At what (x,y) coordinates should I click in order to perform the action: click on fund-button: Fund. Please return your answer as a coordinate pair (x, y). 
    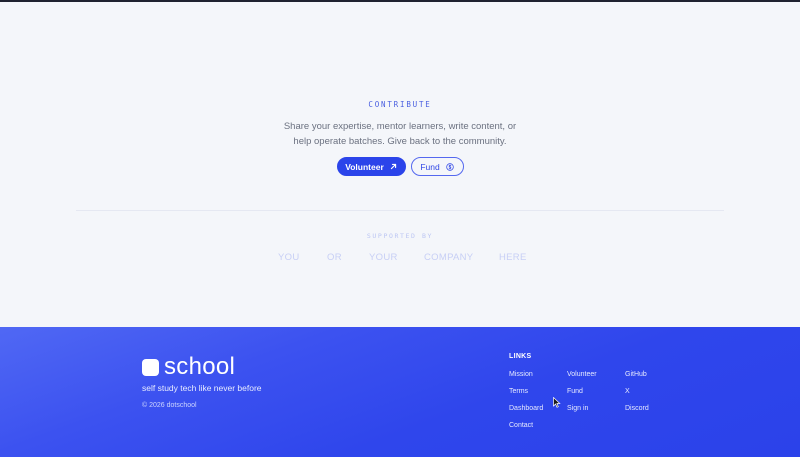
    Looking at the image, I should click on (437, 166).